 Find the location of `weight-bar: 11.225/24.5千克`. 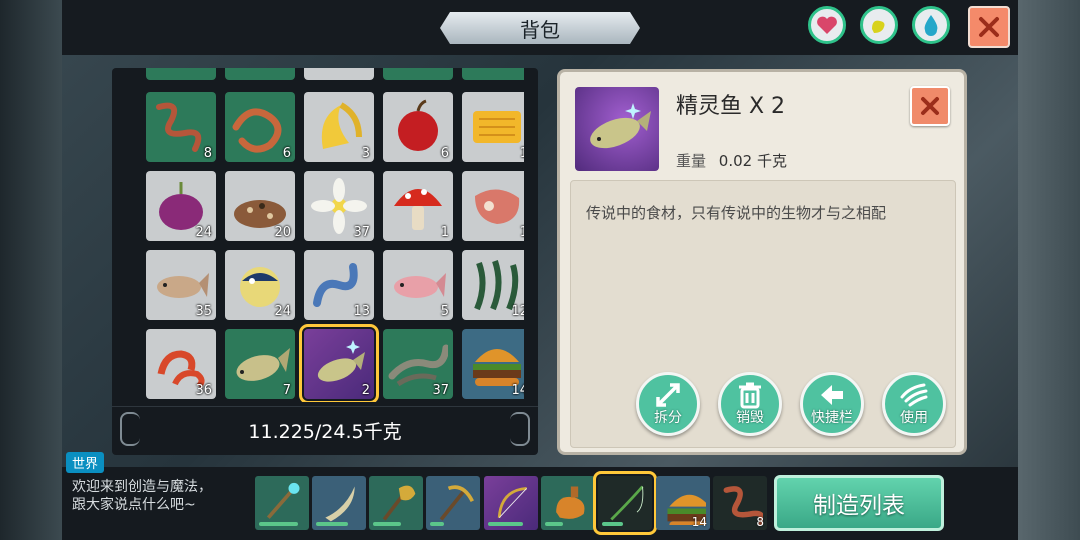

weight-bar: 11.225/24.5千克 is located at coordinates (325, 429).